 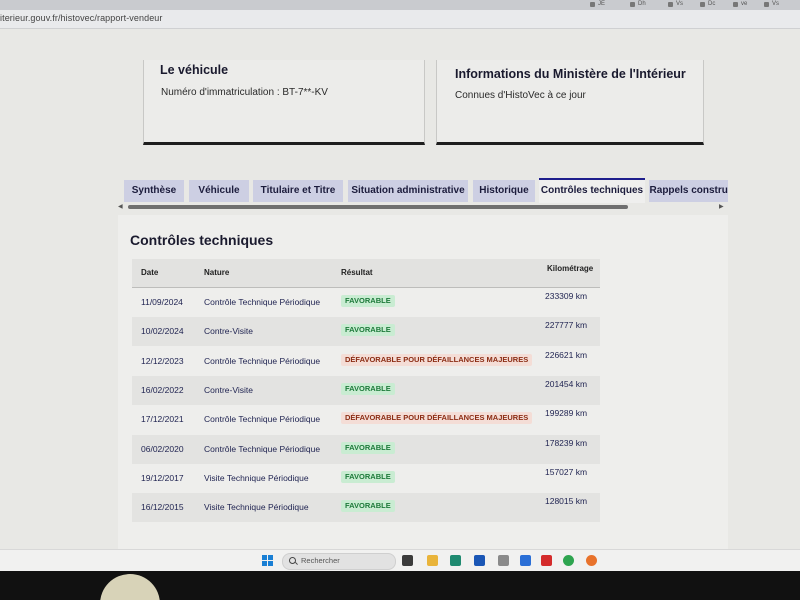 What do you see at coordinates (566, 296) in the screenshot?
I see `row-kilometrage: 233309 km` at bounding box center [566, 296].